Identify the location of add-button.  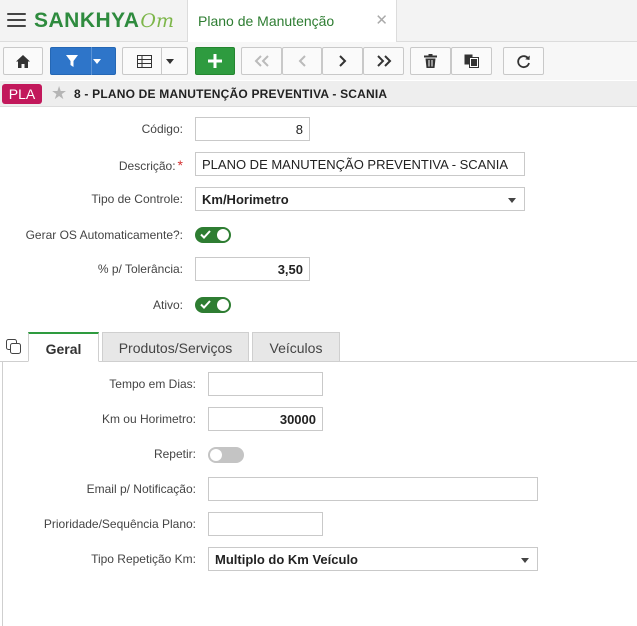
(215, 61).